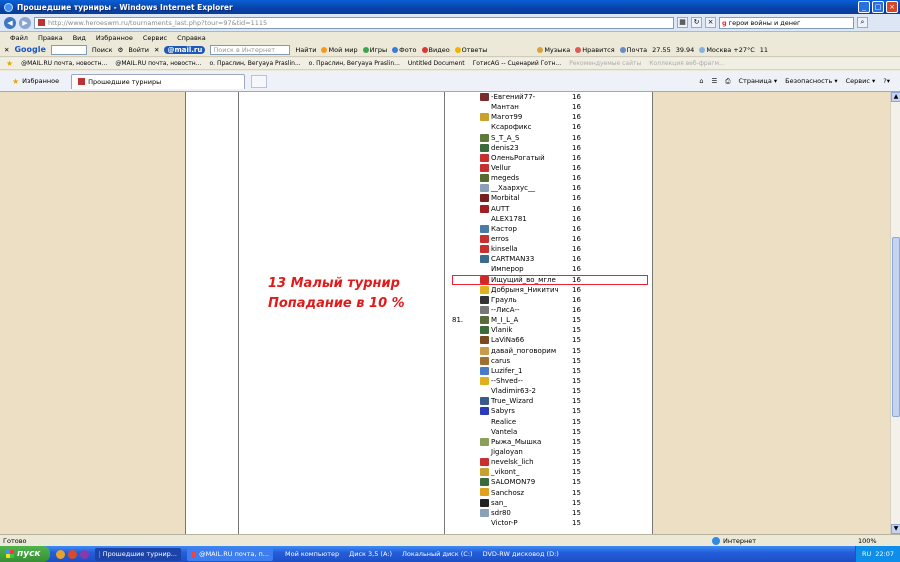 The height and width of the screenshot is (562, 900). Describe the element at coordinates (505, 178) in the screenshot. I see `player-nick-link: megeds` at that location.